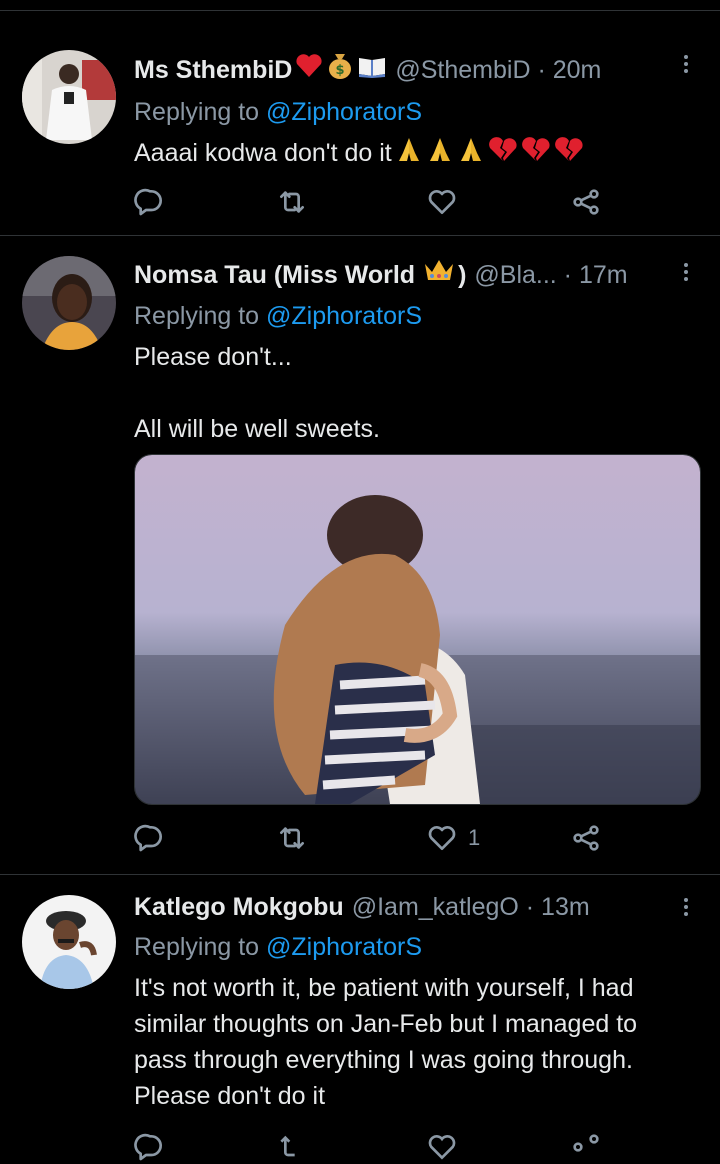 The width and height of the screenshot is (720, 1164). I want to click on display-name: Nomsa Tau (Miss World, so click(274, 275).